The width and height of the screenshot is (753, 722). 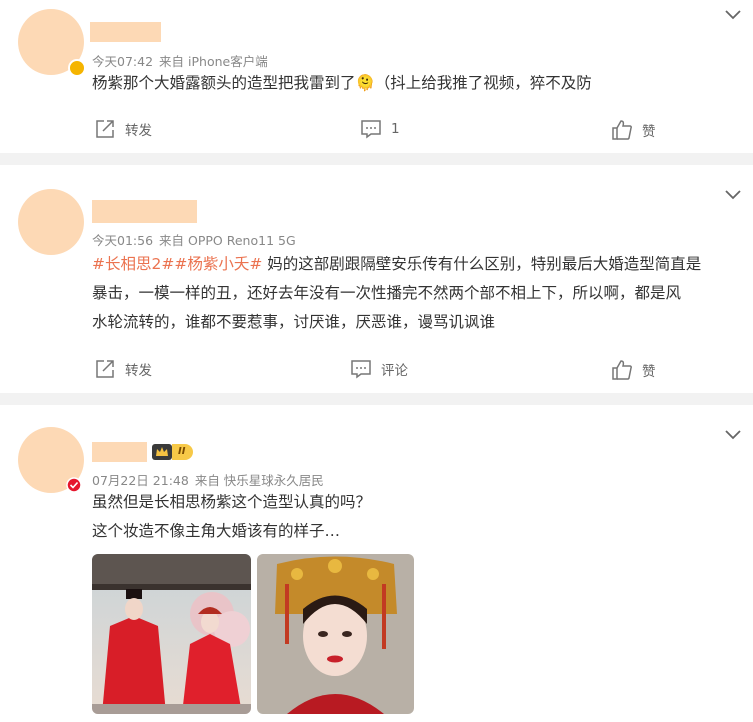 What do you see at coordinates (227, 240) in the screenshot?
I see `post-source: 来自 OPPO Reno11 5G` at bounding box center [227, 240].